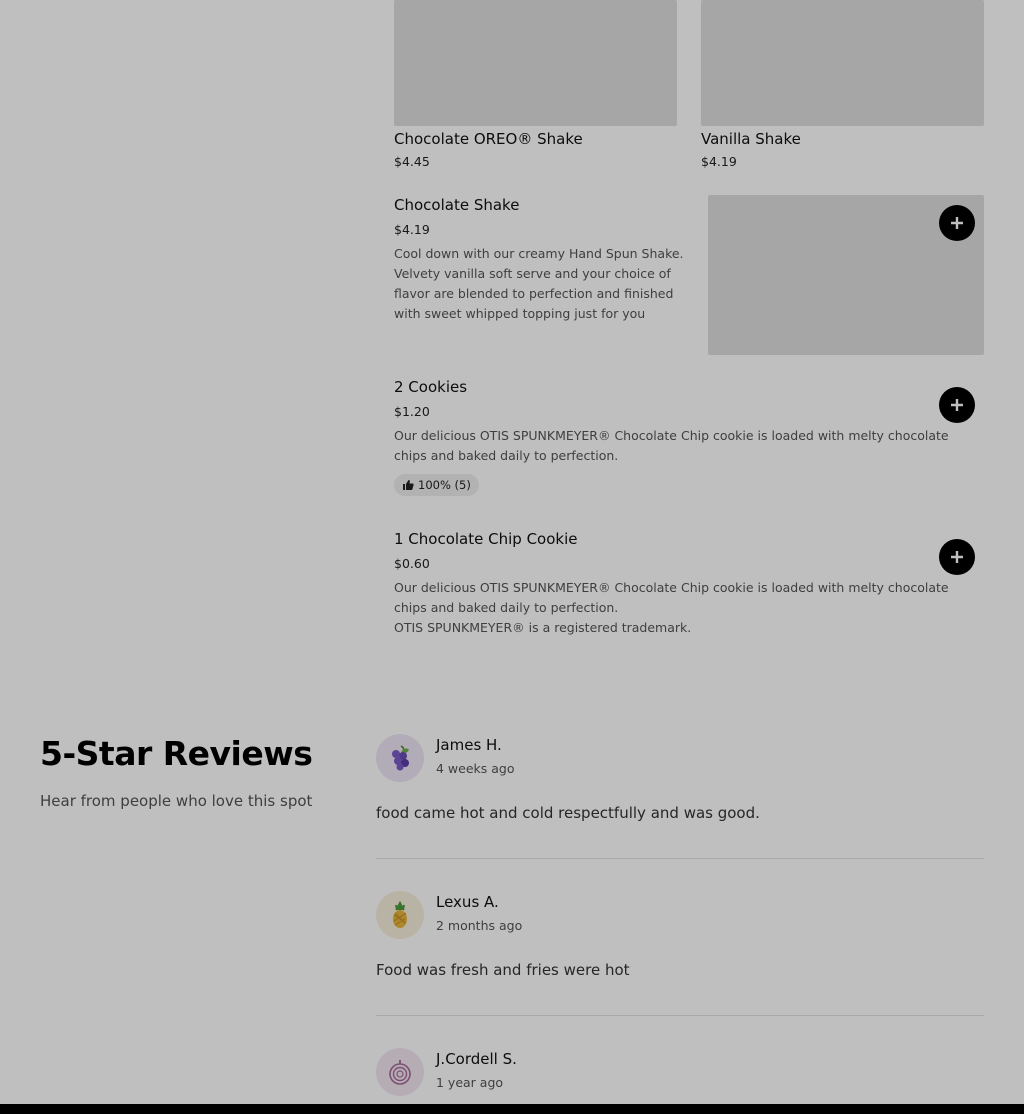  Describe the element at coordinates (469, 745) in the screenshot. I see `reviewer-name: James H.` at that location.